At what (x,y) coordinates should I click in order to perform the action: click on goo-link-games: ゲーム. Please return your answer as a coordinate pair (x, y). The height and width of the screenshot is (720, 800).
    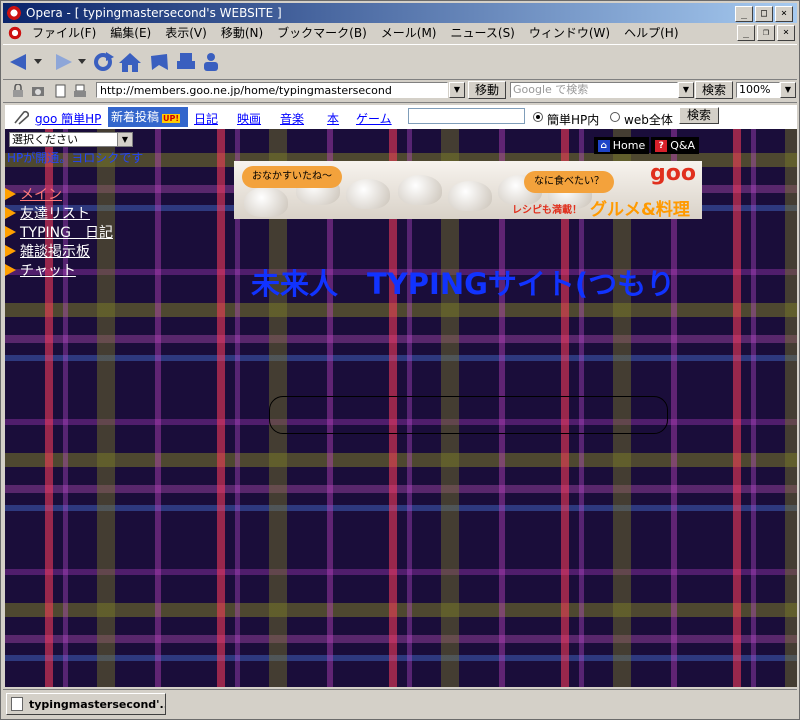
    Looking at the image, I should click on (374, 118).